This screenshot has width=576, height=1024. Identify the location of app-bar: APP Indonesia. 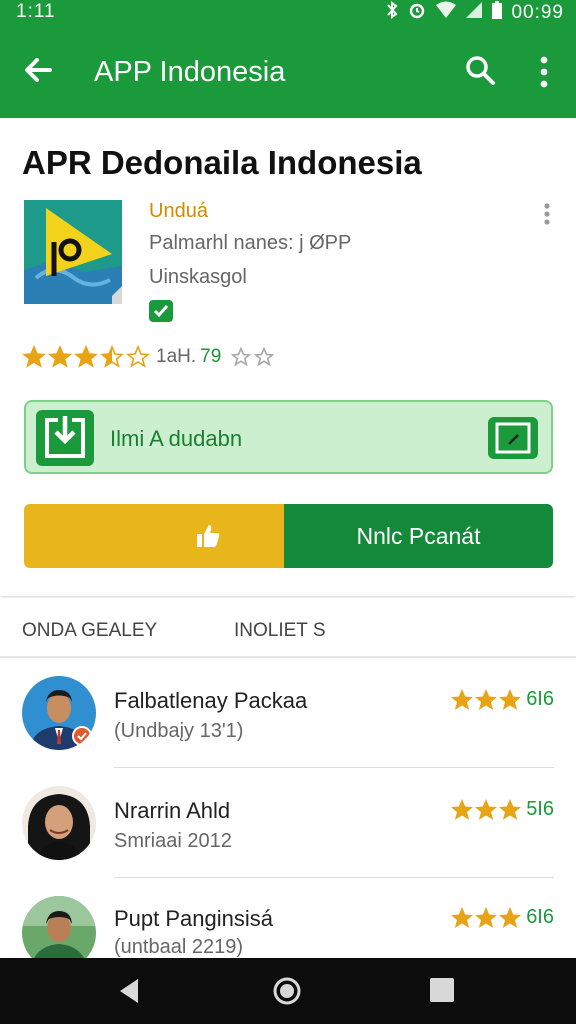
(288, 73).